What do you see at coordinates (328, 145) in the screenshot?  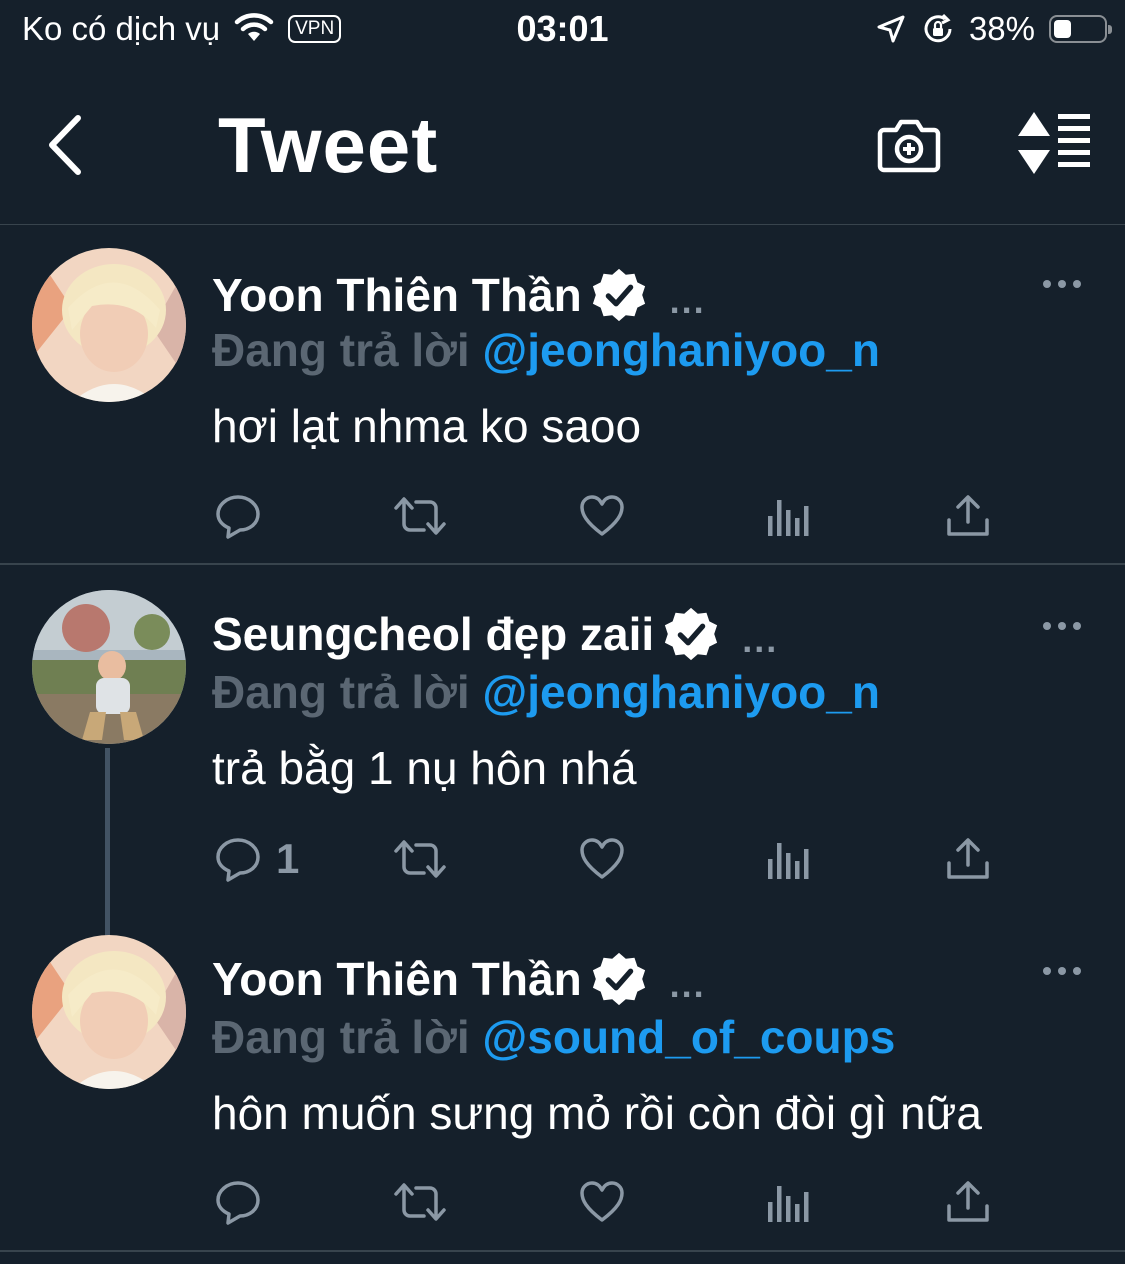 I see `page-title: Tweet` at bounding box center [328, 145].